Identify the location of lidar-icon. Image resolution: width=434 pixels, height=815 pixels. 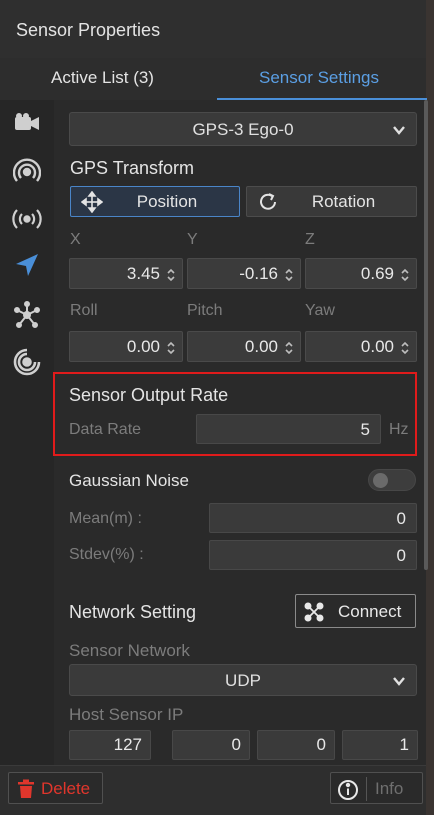
(27, 315).